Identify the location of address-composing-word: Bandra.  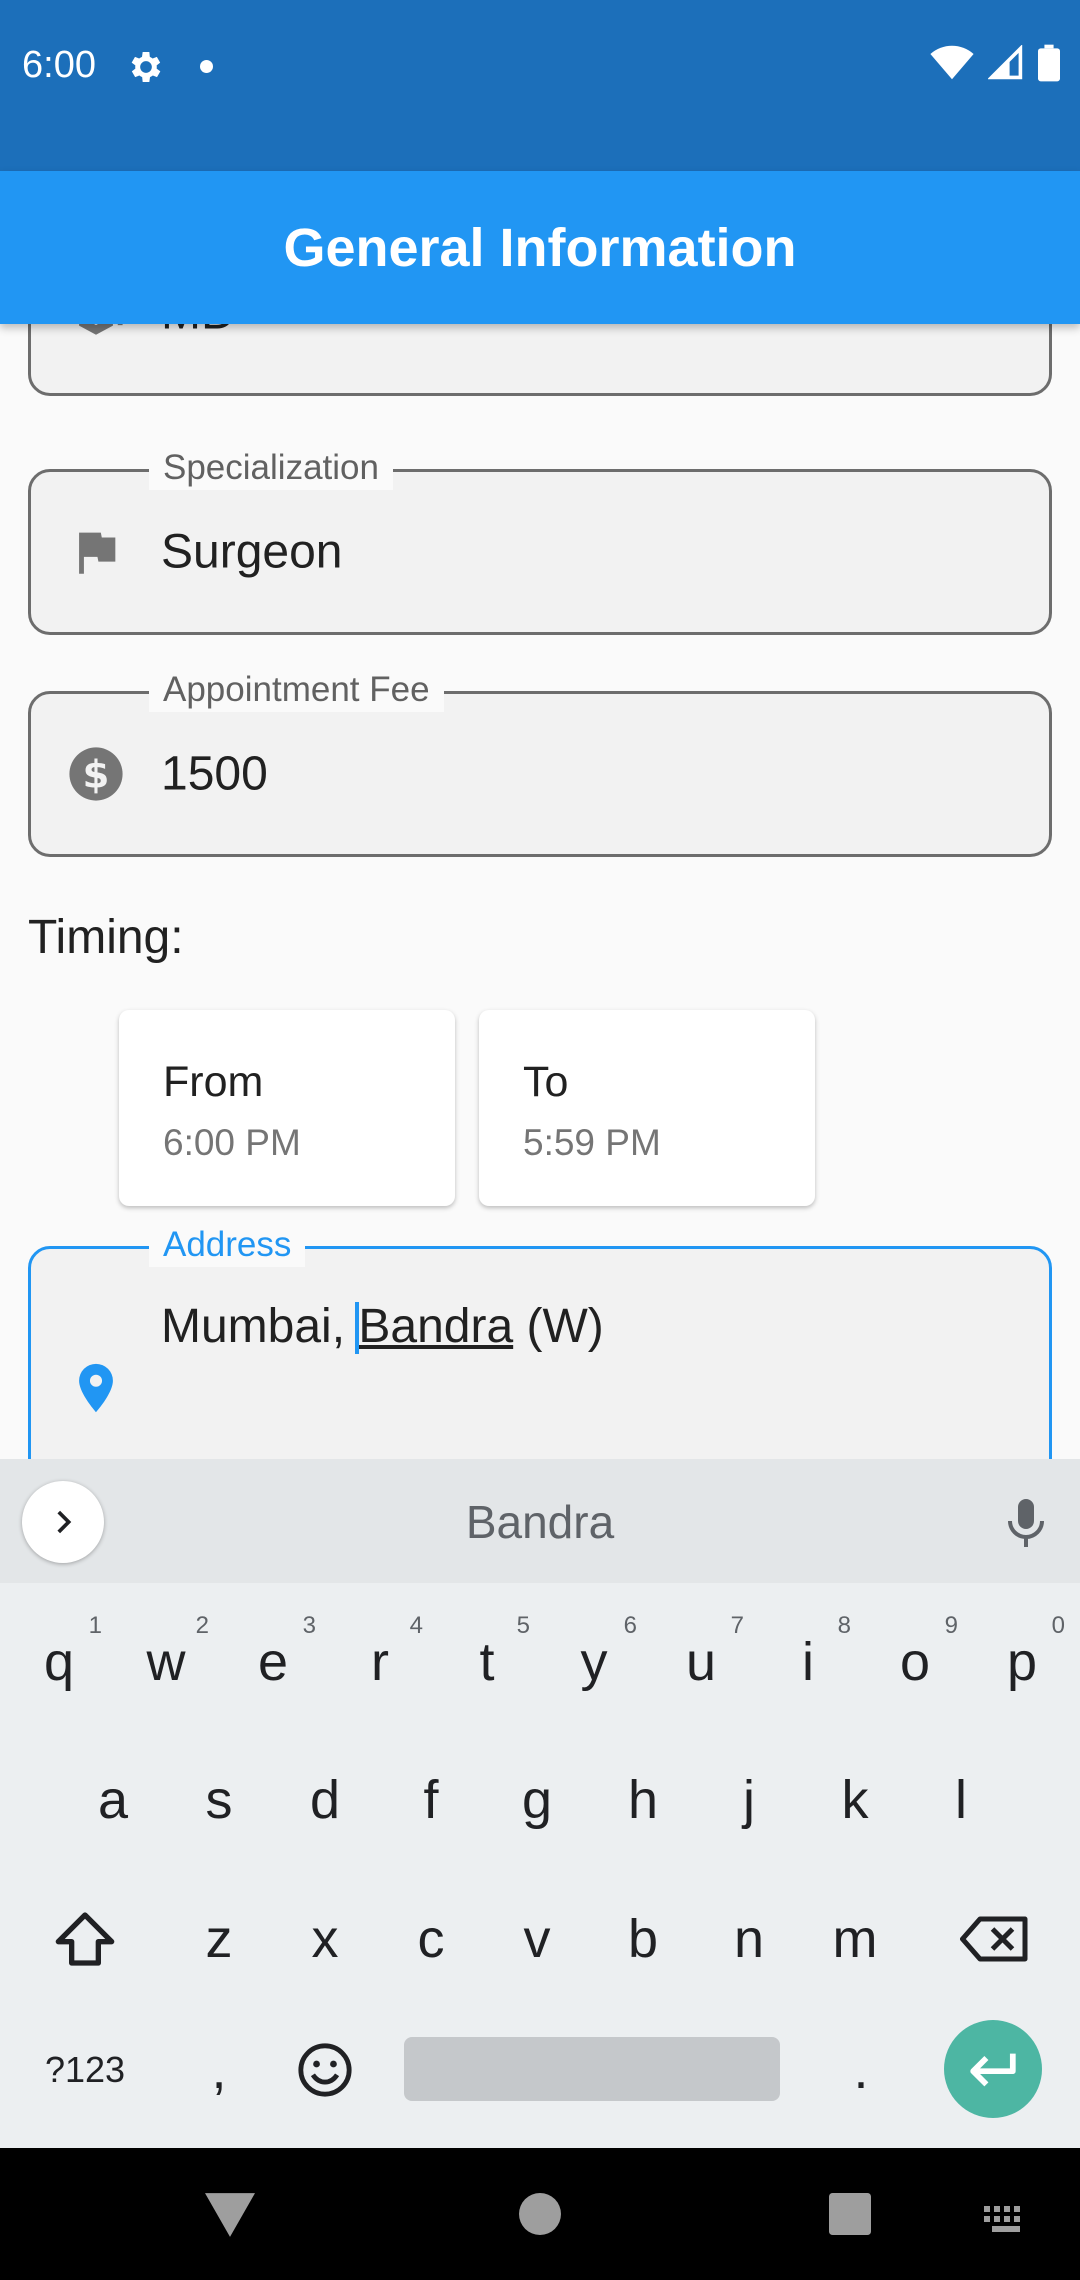
(434, 1327).